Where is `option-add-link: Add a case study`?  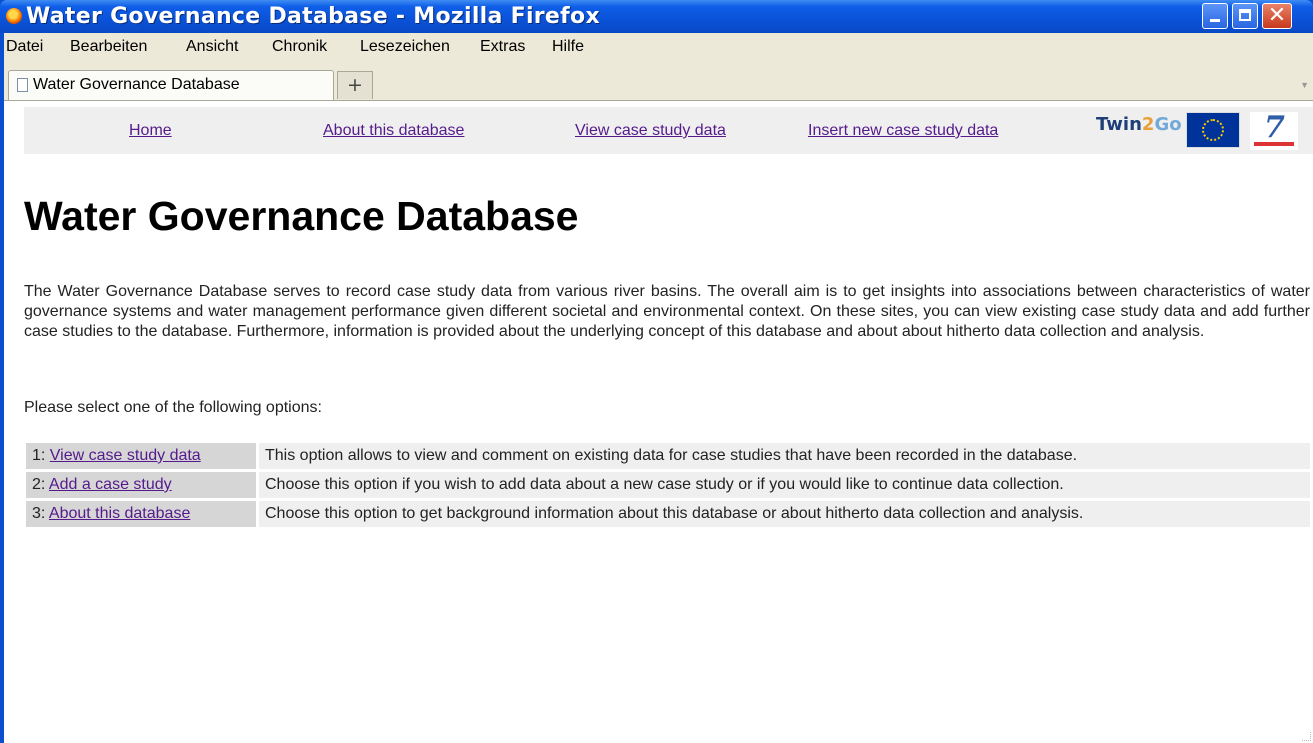 option-add-link: Add a case study is located at coordinates (110, 484).